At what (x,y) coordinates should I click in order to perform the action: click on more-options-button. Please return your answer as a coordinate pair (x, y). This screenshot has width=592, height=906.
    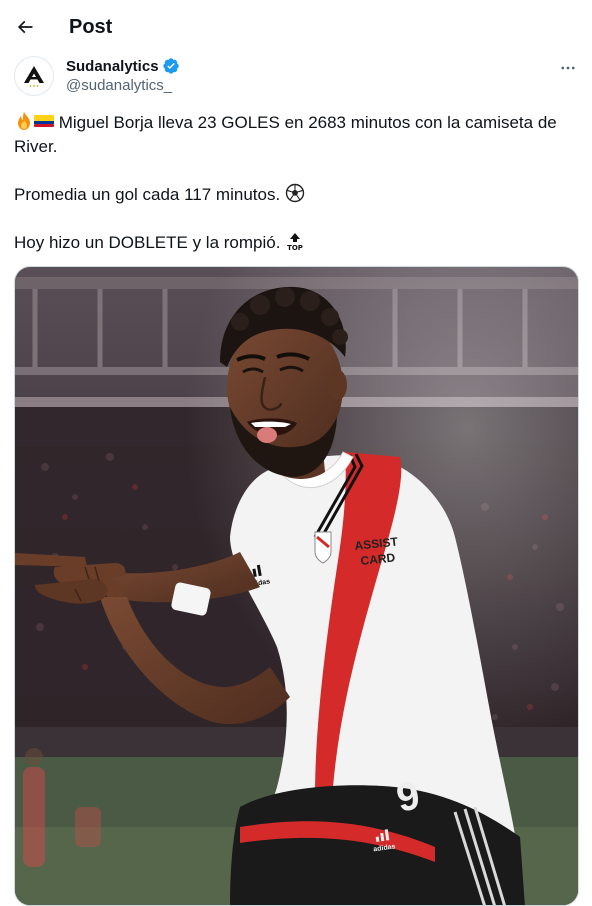
    Looking at the image, I should click on (568, 68).